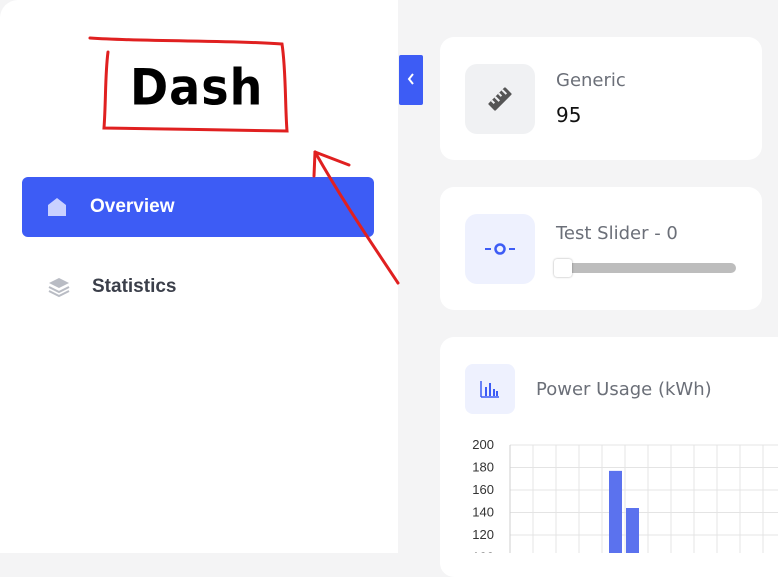  I want to click on y-tick-label: 180, so click(483, 467).